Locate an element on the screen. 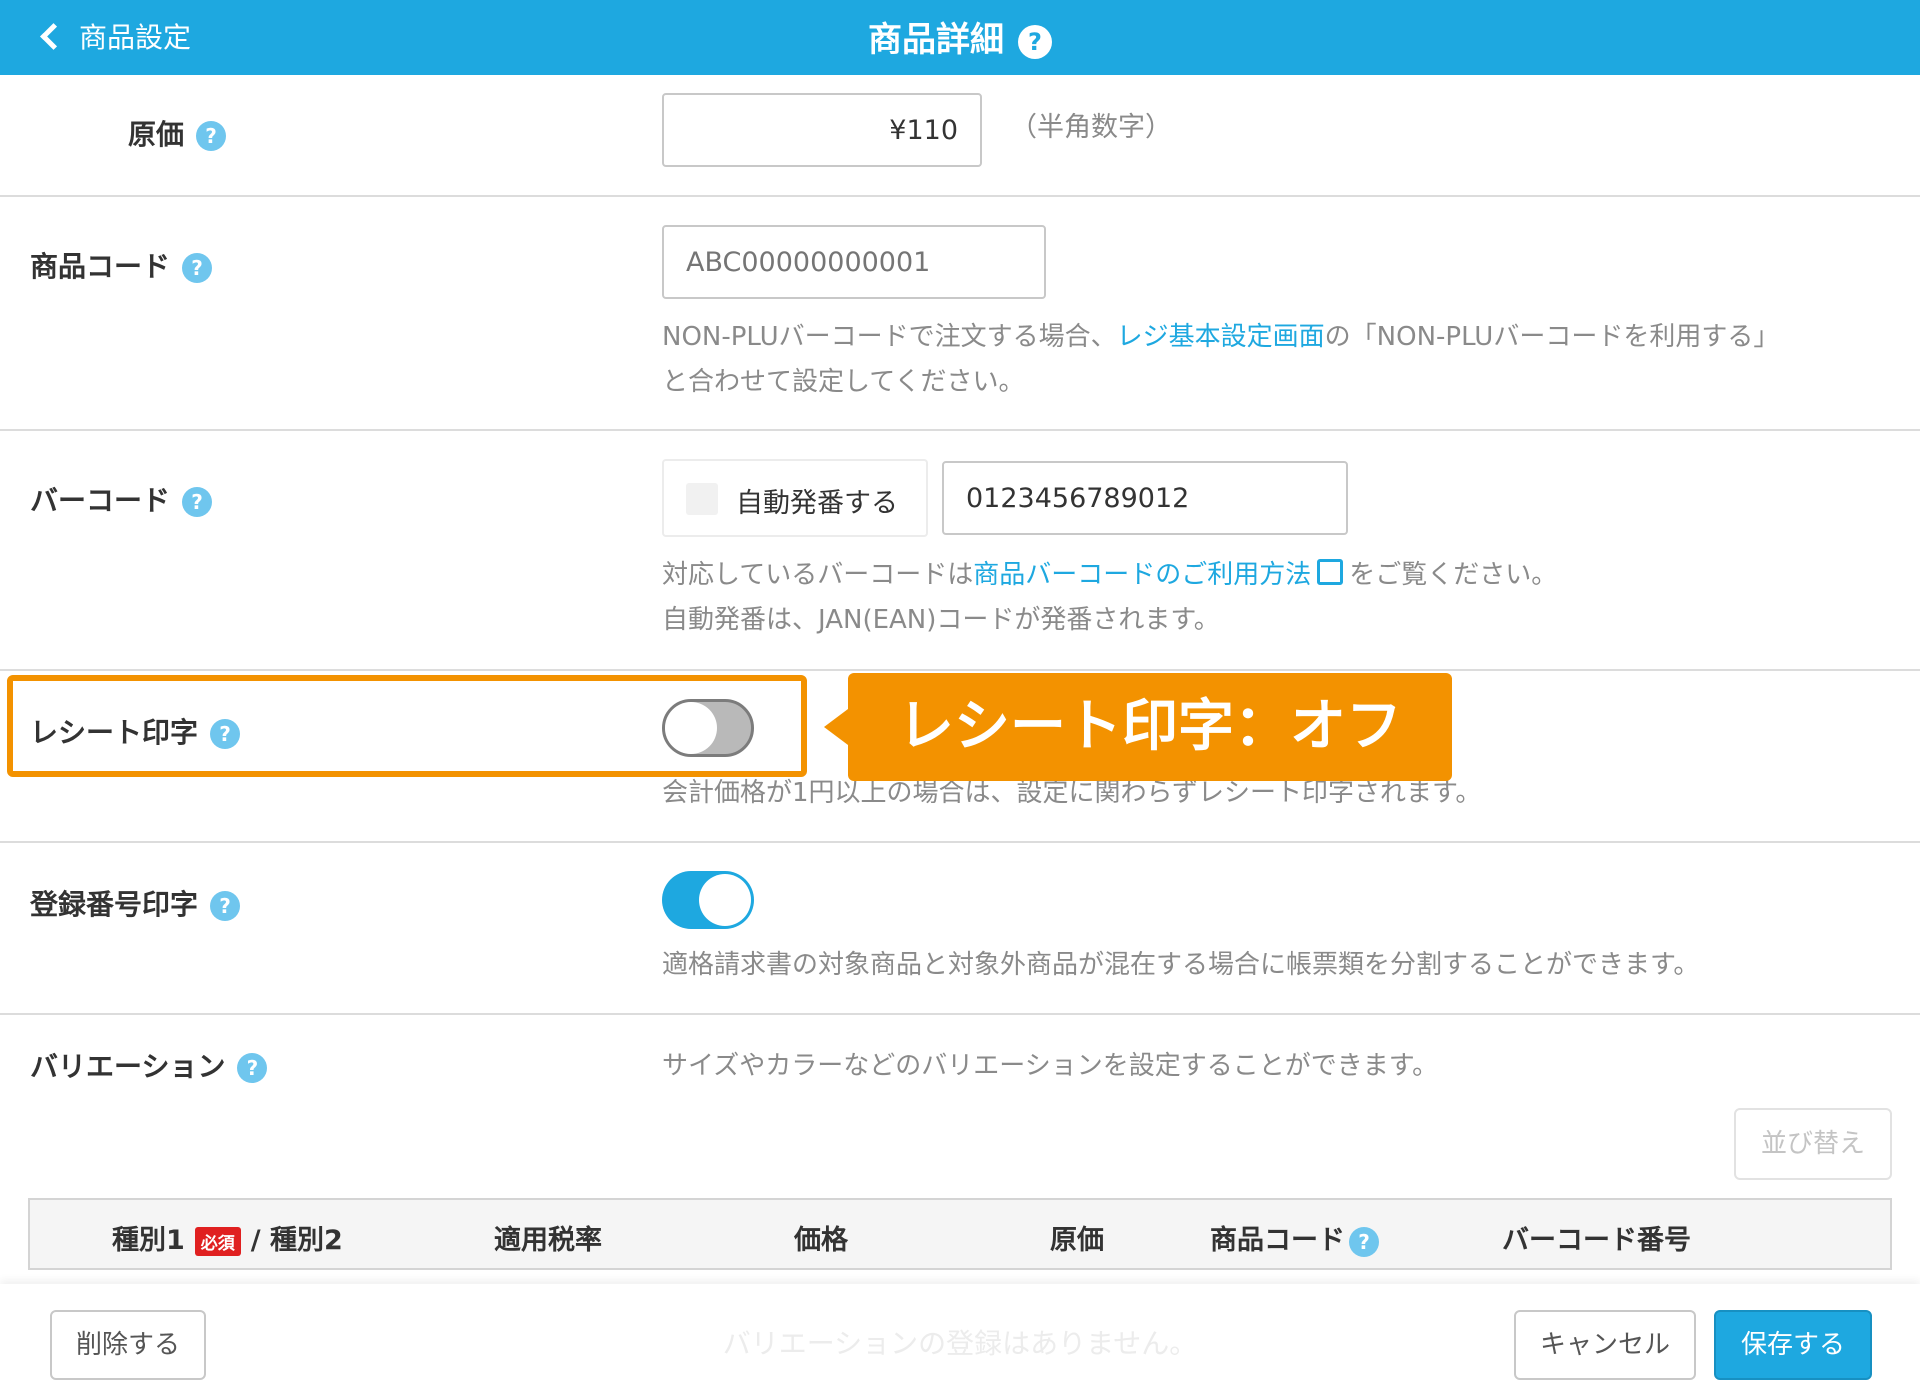  cancel-button: キャンセル is located at coordinates (1605, 1345).